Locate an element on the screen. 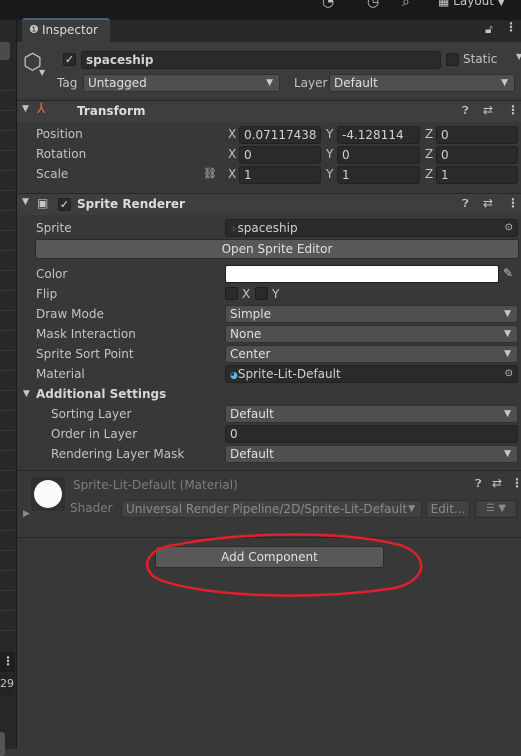  annotation-ellipse is located at coordinates (284, 565).